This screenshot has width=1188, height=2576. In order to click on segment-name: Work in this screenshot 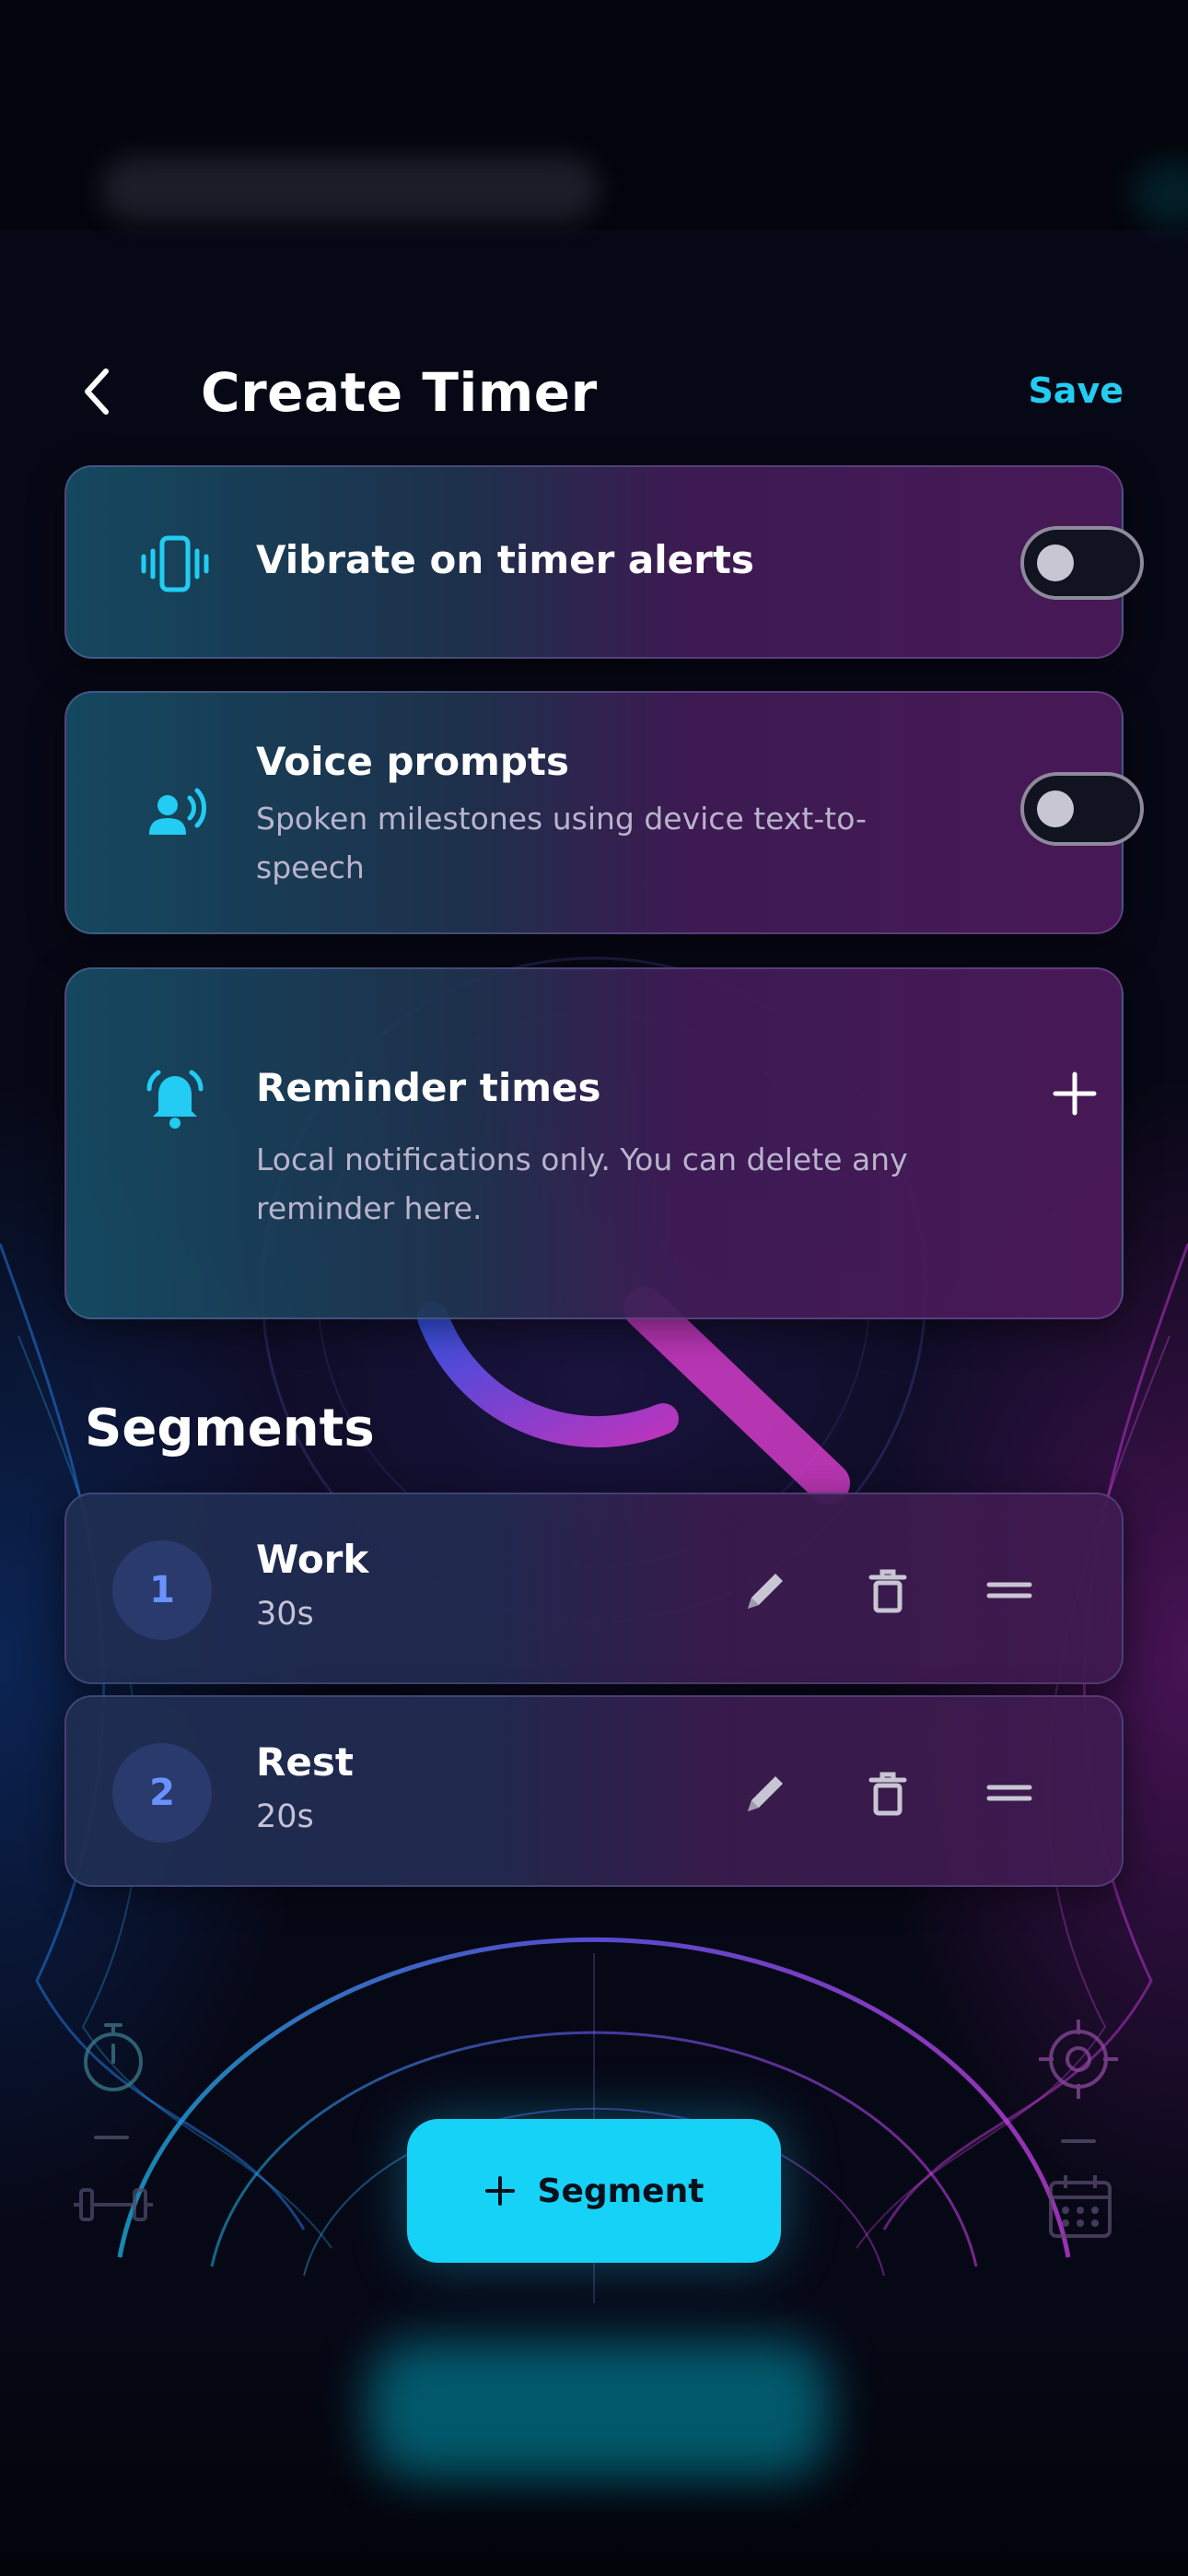, I will do `click(312, 1559)`.